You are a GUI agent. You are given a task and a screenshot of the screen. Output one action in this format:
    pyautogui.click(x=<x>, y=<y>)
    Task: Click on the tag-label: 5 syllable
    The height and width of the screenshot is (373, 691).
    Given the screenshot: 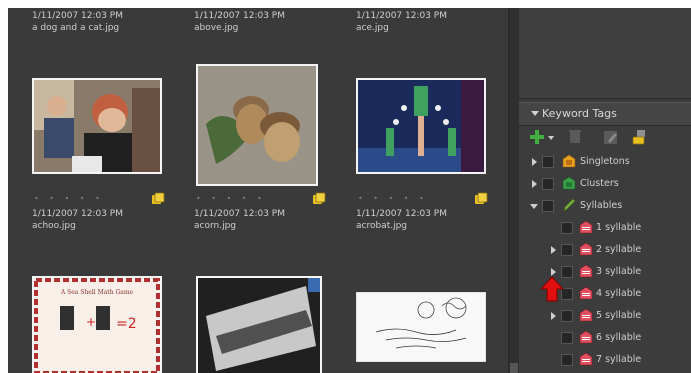 What is the action you would take?
    pyautogui.click(x=619, y=315)
    